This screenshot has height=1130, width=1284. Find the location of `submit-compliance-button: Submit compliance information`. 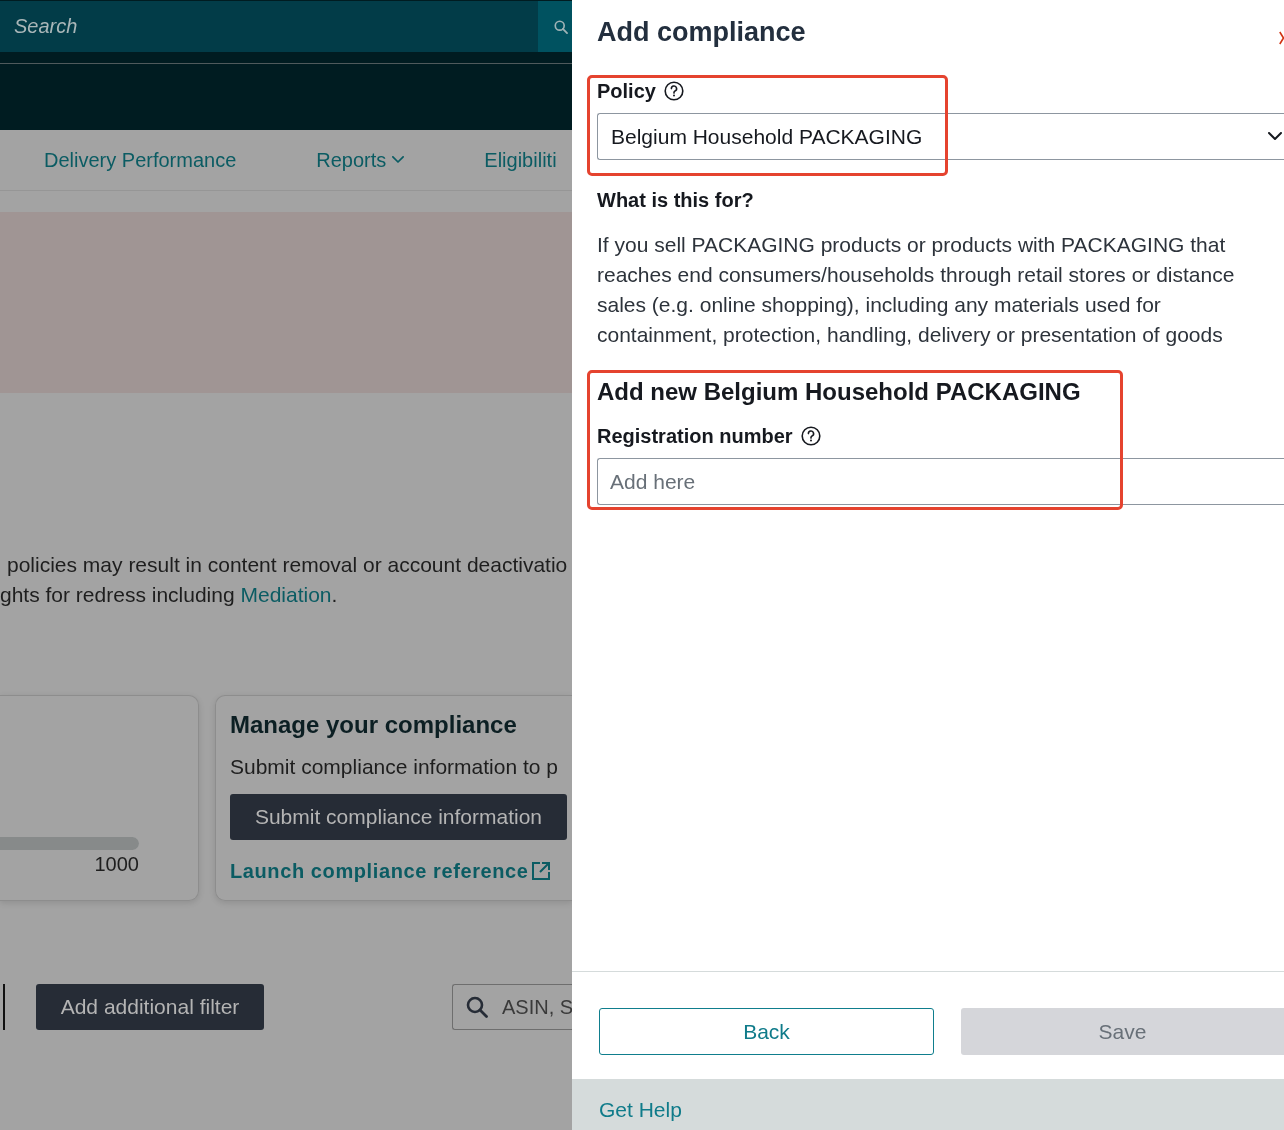

submit-compliance-button: Submit compliance information is located at coordinates (398, 817).